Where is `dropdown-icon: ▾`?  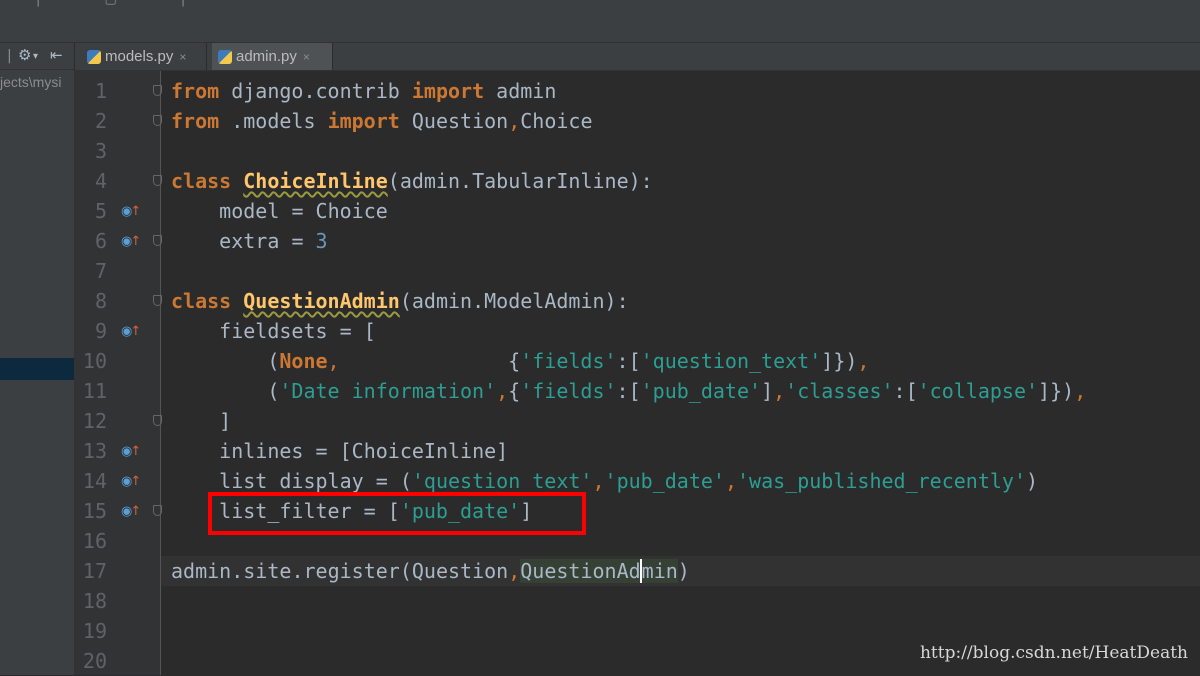 dropdown-icon: ▾ is located at coordinates (35, 56).